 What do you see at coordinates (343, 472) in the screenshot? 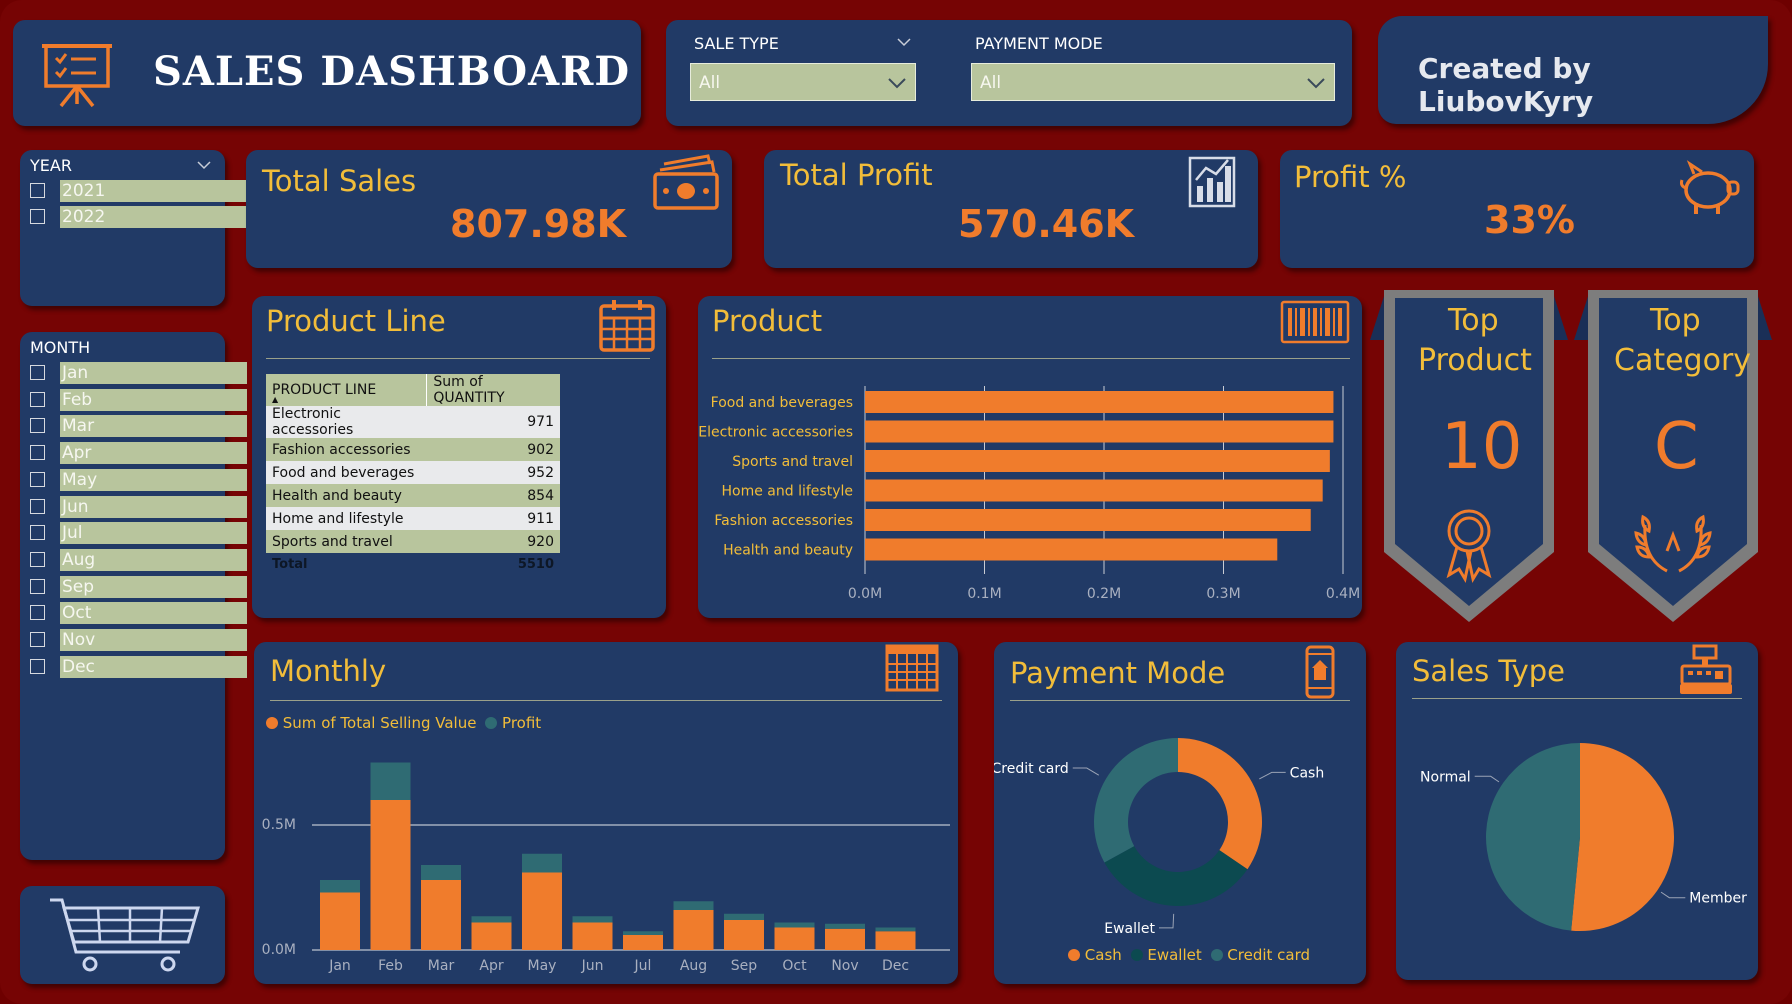
I see `table-cell: Food and beverages` at bounding box center [343, 472].